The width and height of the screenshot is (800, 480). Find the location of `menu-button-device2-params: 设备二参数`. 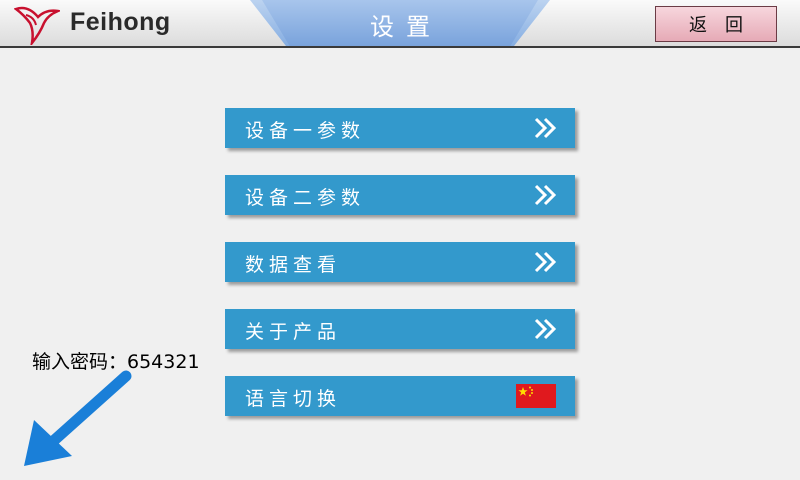

menu-button-device2-params: 设备二参数 is located at coordinates (400, 195).